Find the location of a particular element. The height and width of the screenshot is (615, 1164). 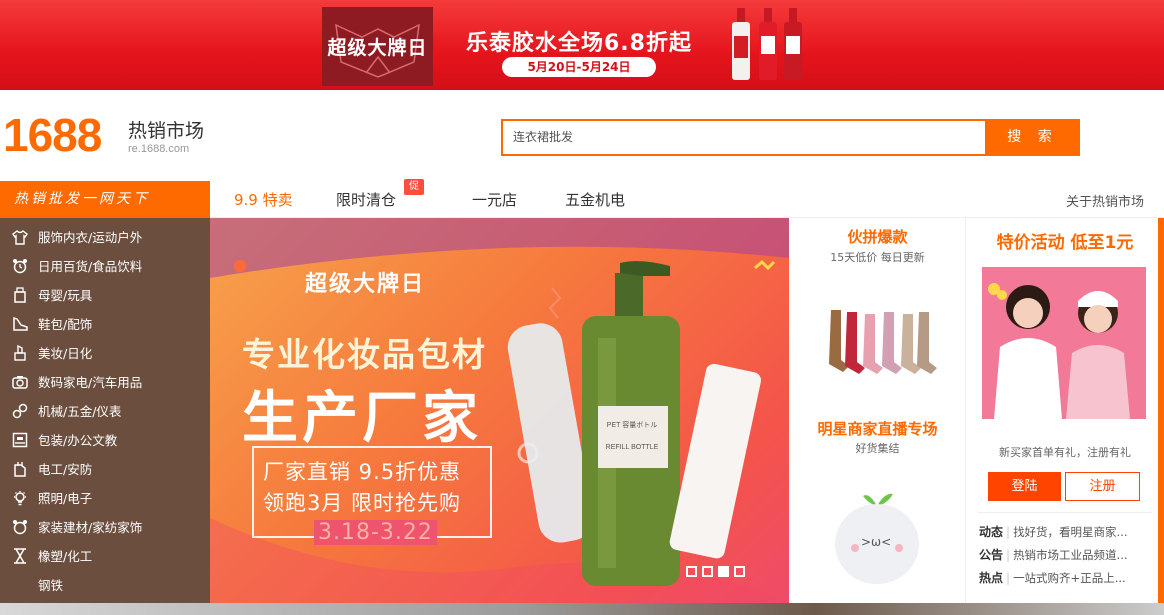

category-label: 橡塑/化工 is located at coordinates (65, 556).